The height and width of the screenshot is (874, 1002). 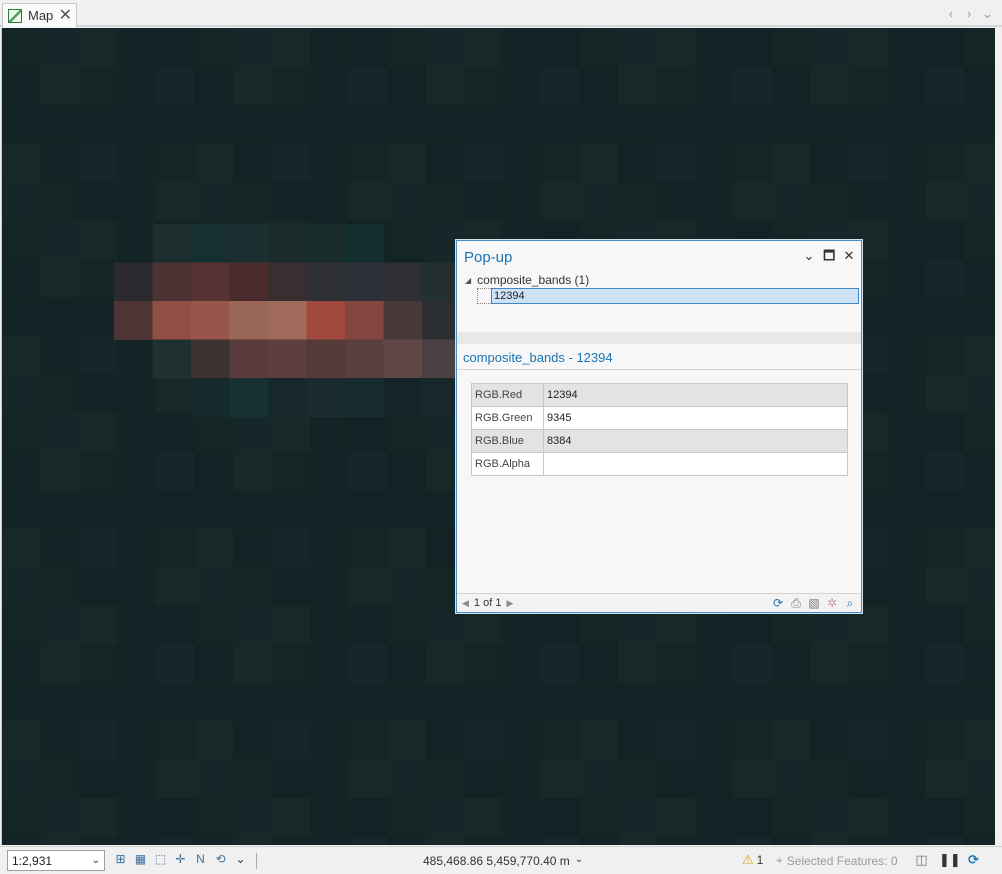 I want to click on tree-layer-node: ◢ composite_bands (1), so click(x=527, y=280).